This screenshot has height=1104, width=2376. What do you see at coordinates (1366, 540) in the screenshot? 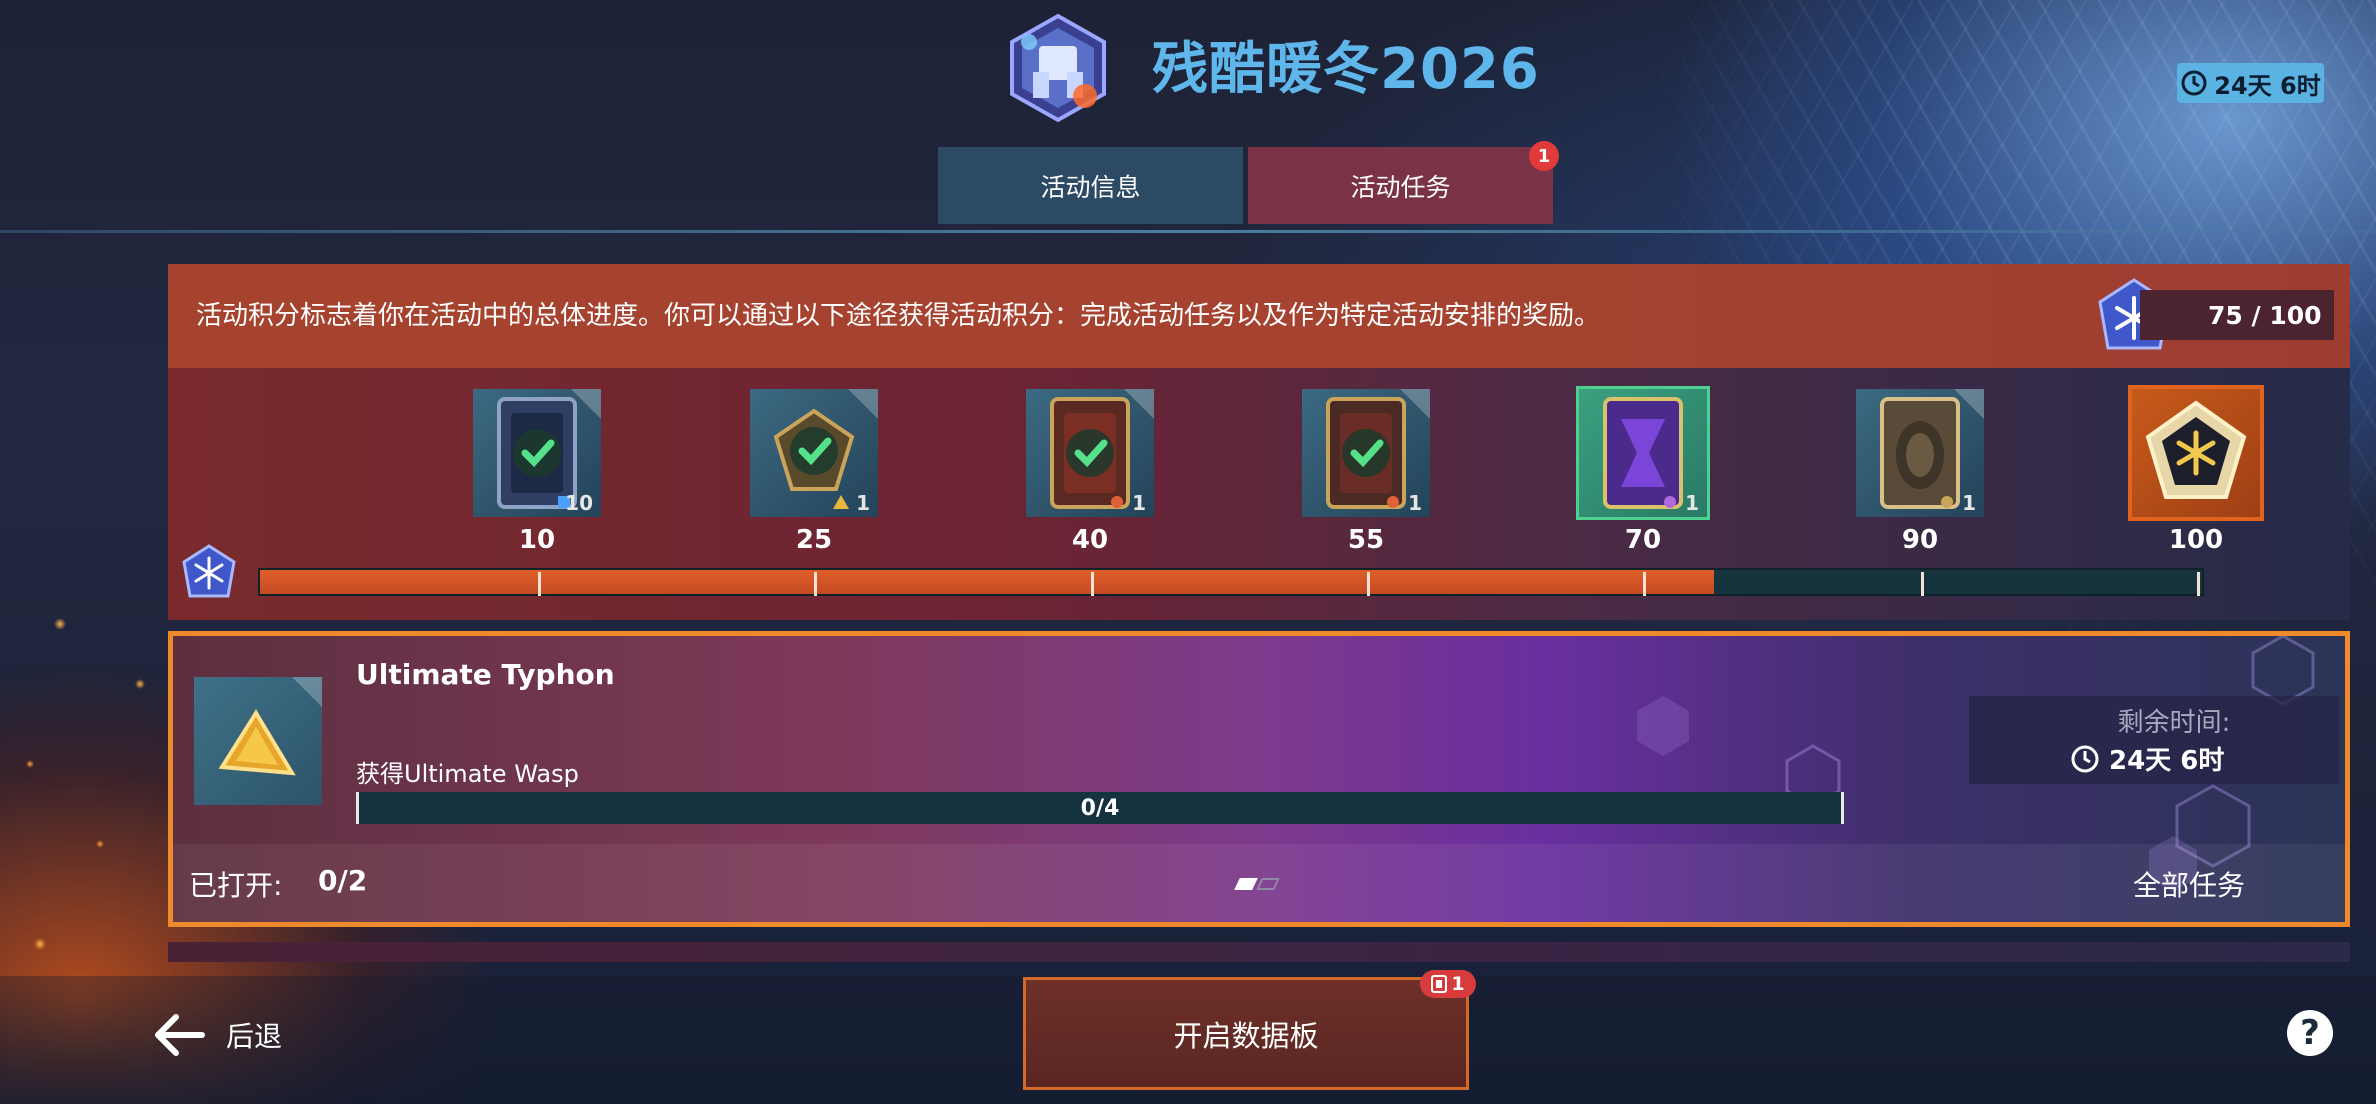
I see `milestone-points: 55` at bounding box center [1366, 540].